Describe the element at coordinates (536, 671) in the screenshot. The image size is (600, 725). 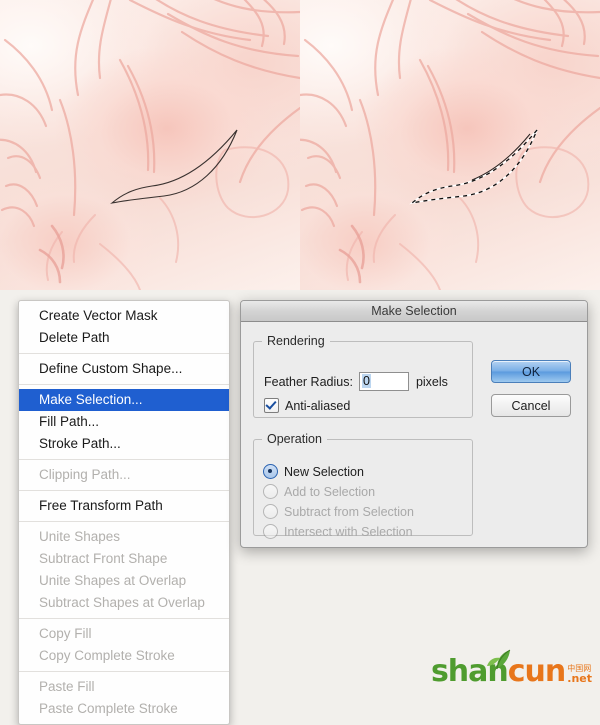
I see `watermark-cun: cun` at that location.